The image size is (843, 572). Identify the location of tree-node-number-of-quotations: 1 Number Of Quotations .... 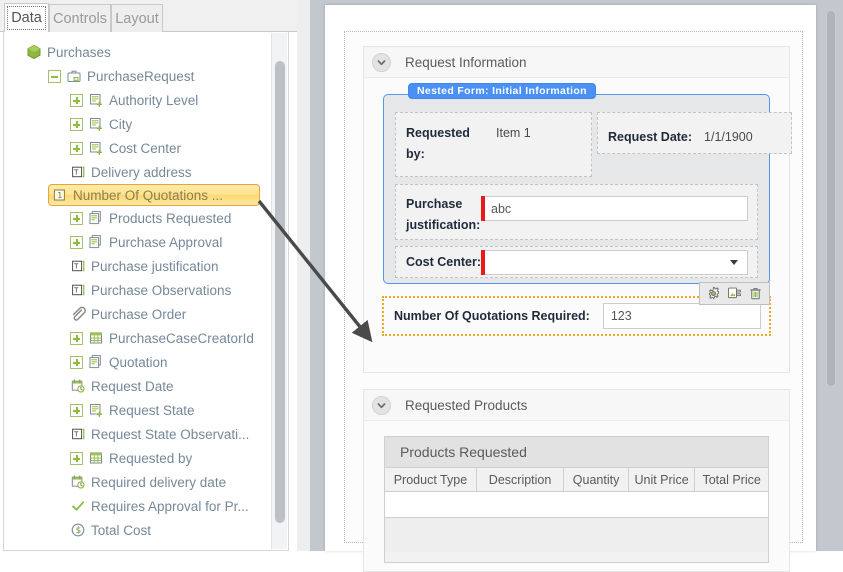
(154, 195).